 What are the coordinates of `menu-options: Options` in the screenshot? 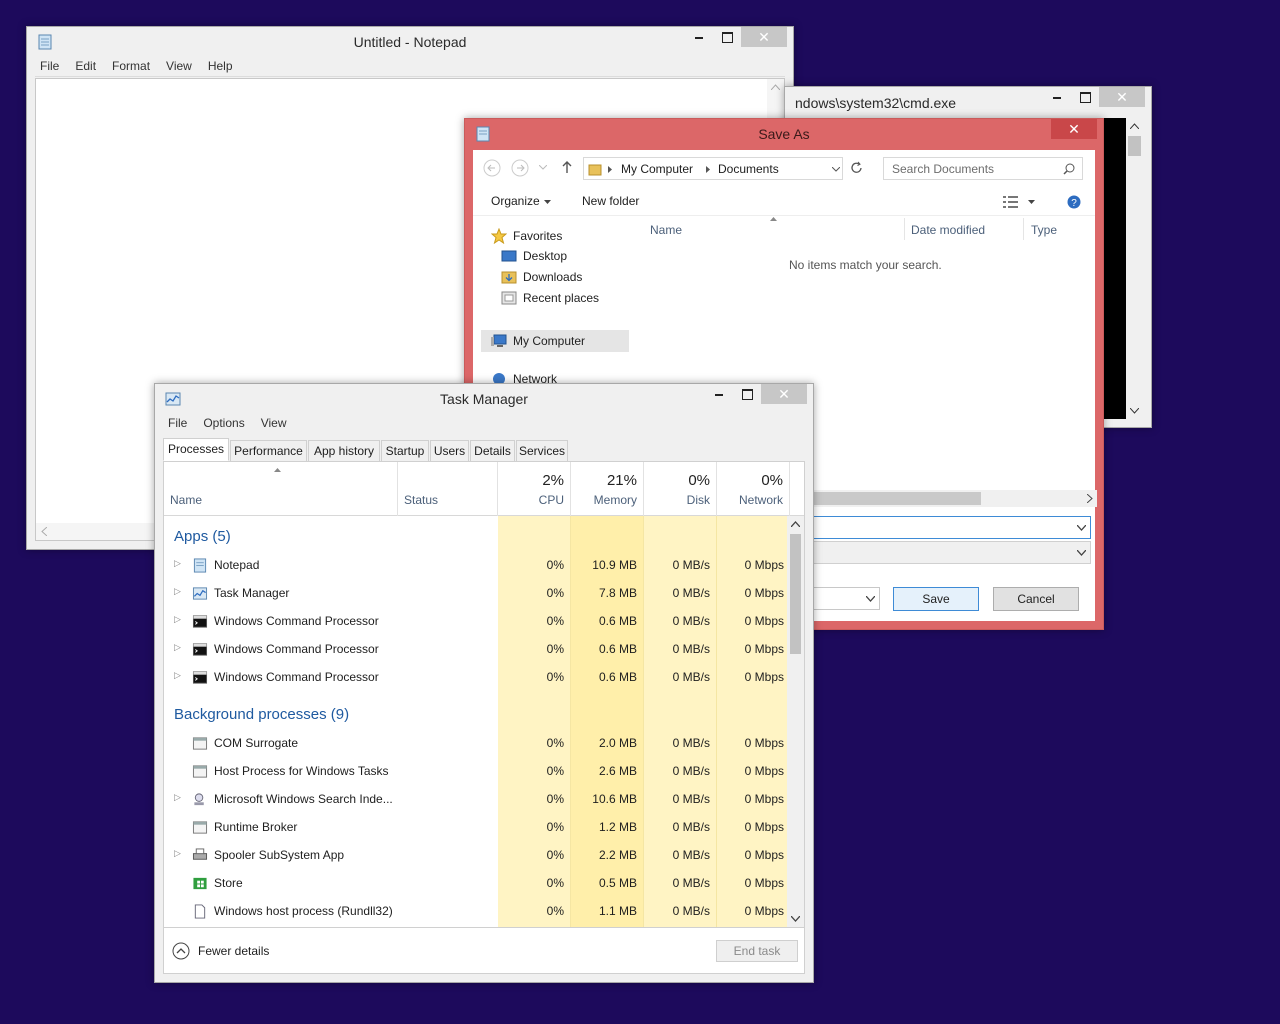 It's located at (223, 424).